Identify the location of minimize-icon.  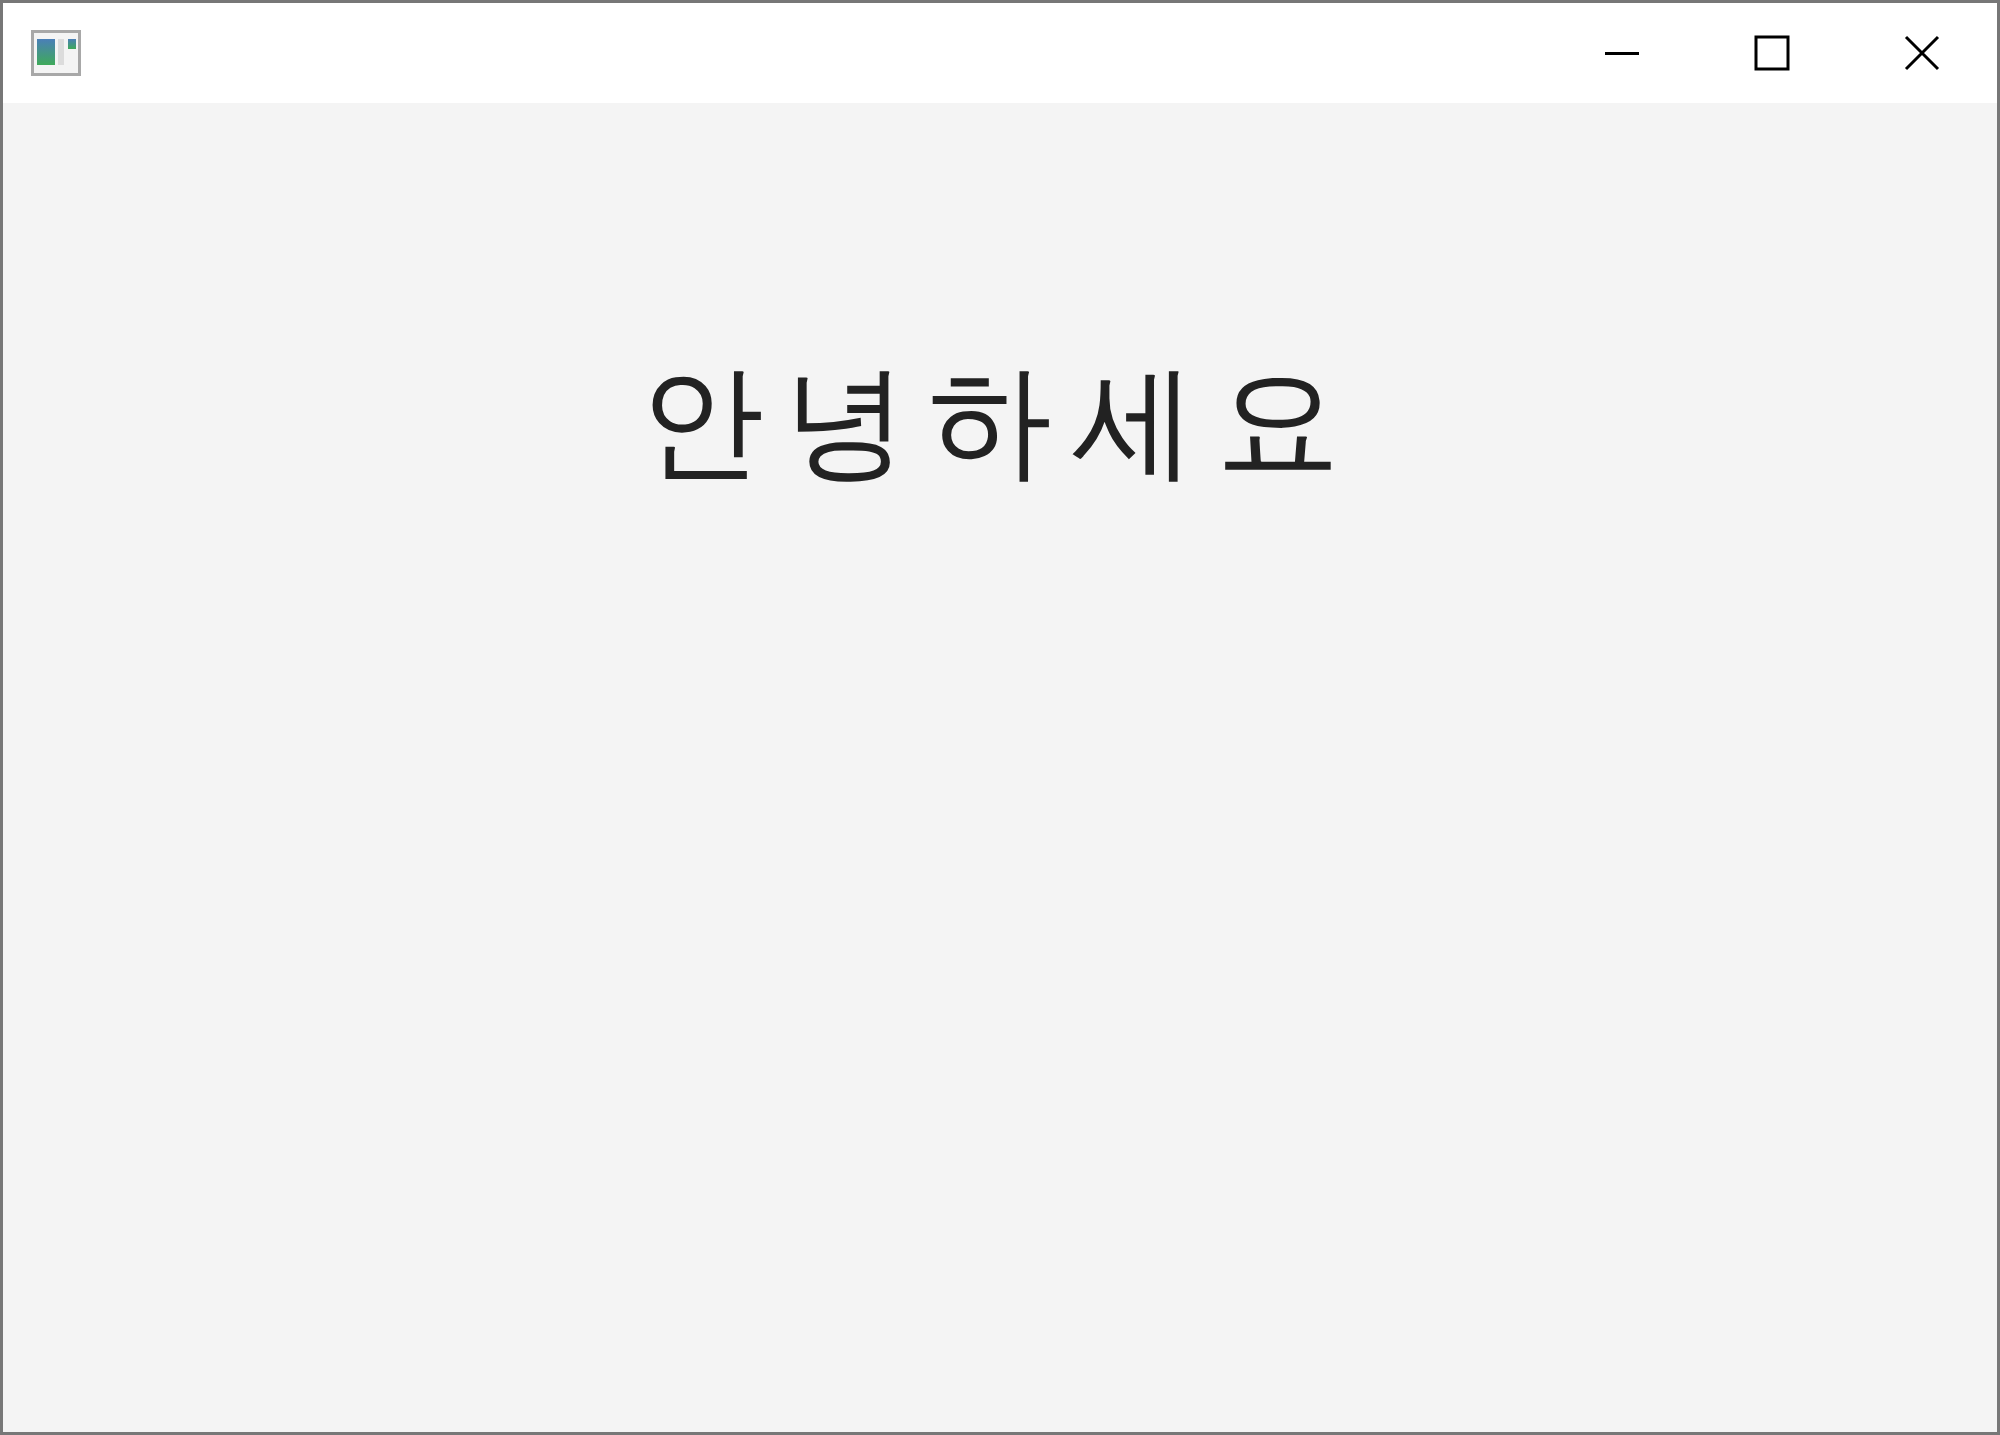
(1622, 53).